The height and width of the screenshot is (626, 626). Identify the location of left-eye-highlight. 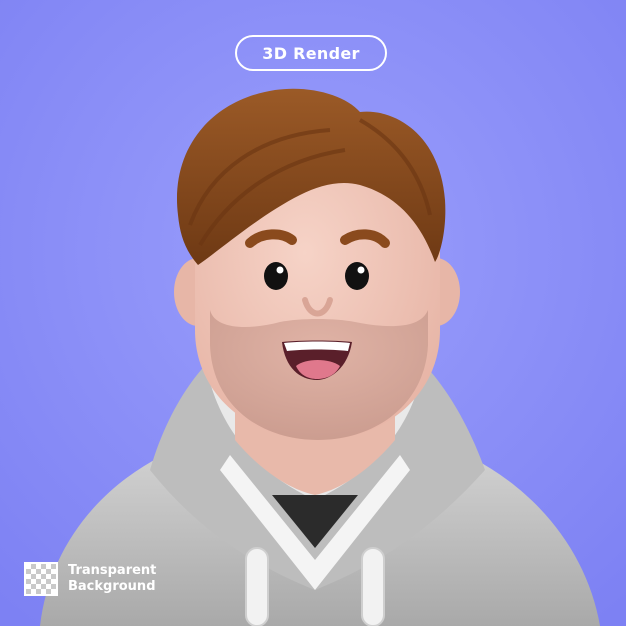
(280, 270).